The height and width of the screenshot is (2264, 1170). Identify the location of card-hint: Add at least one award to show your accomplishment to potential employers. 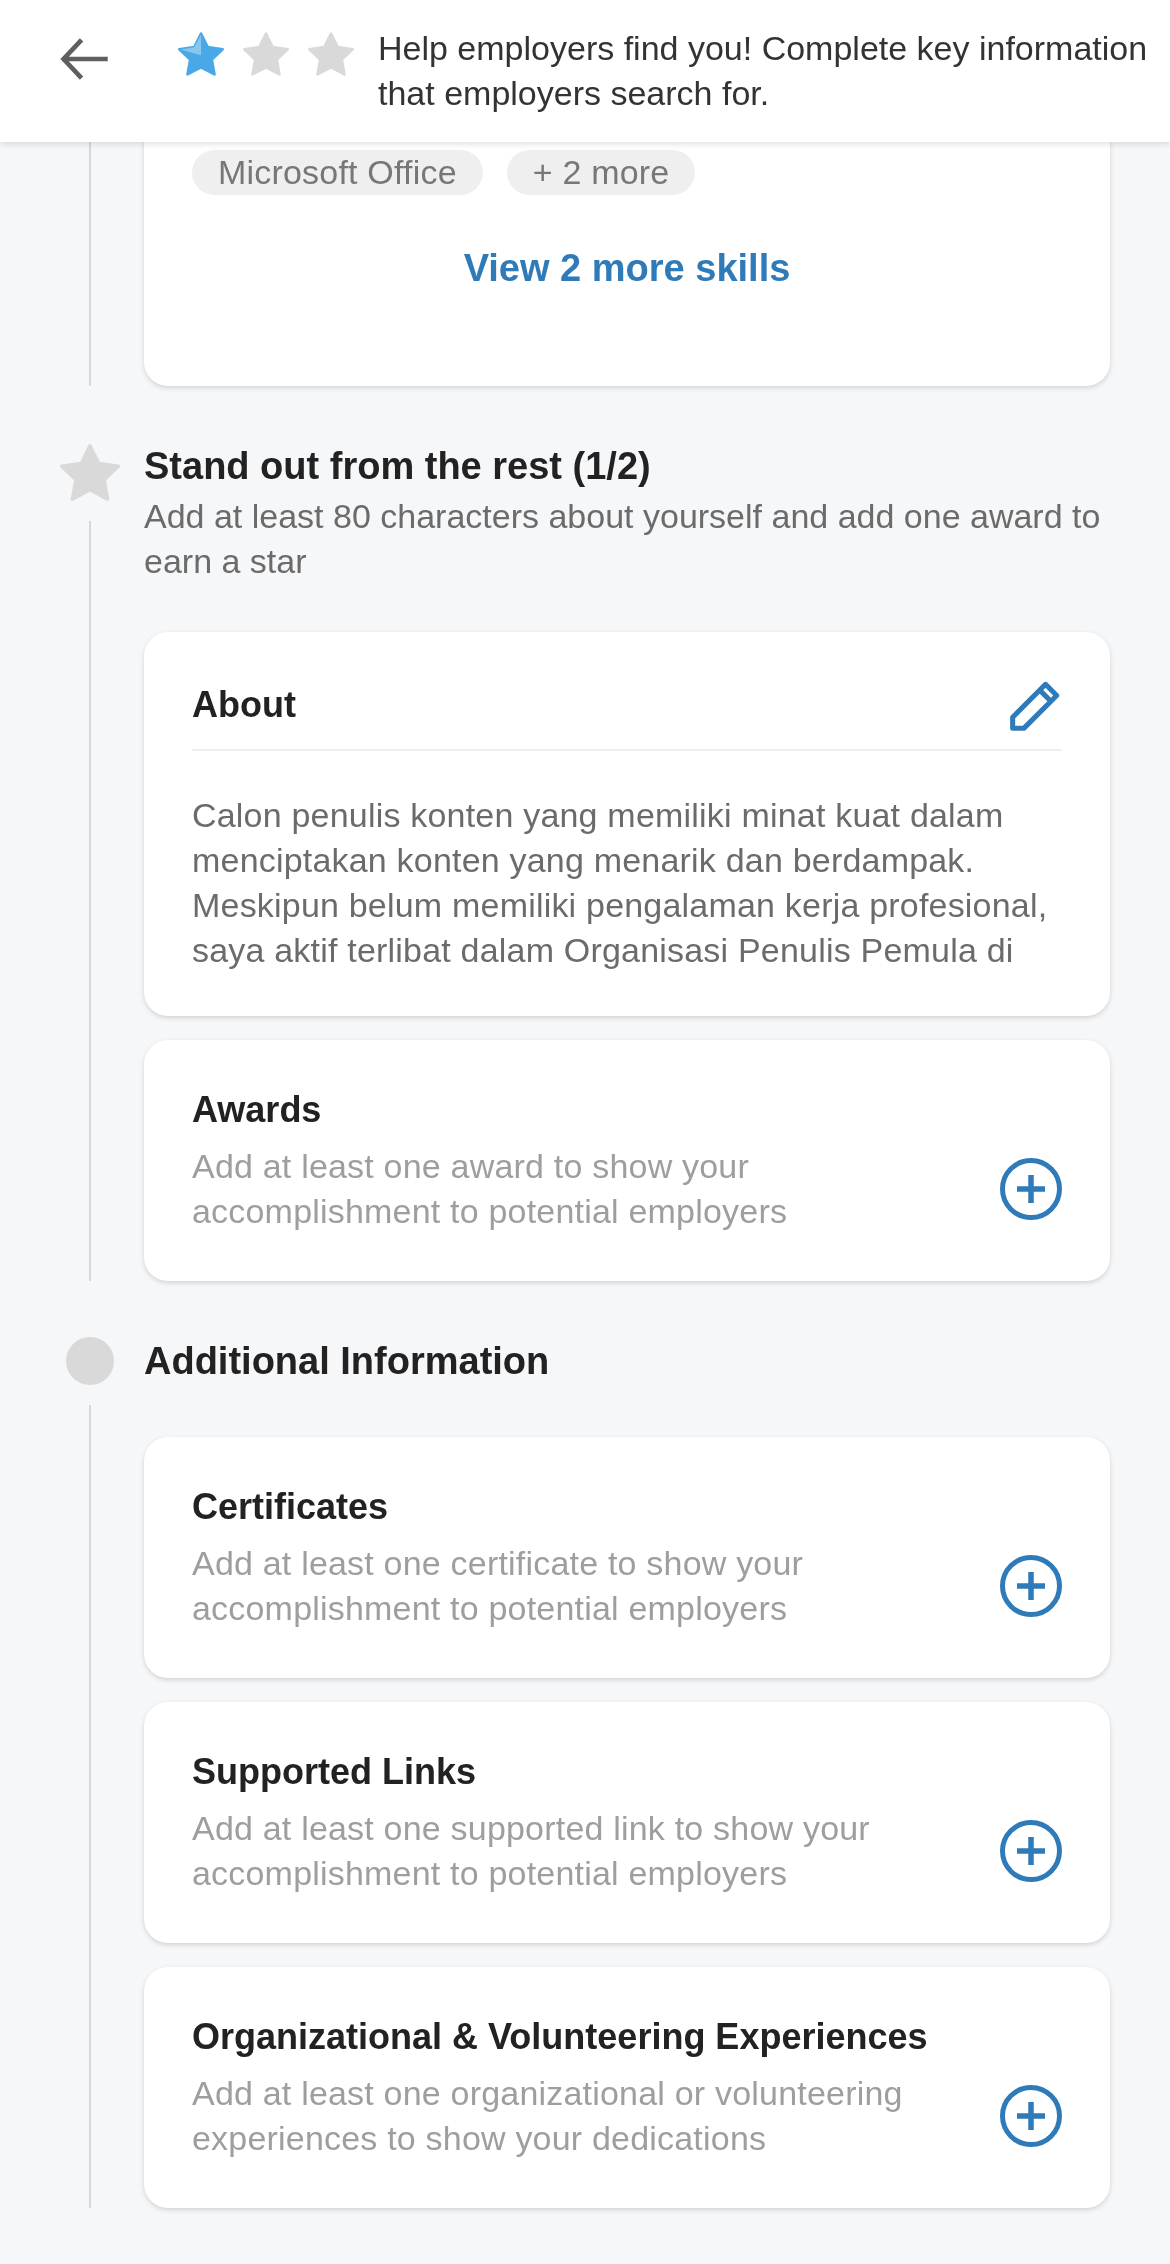
(490, 1189).